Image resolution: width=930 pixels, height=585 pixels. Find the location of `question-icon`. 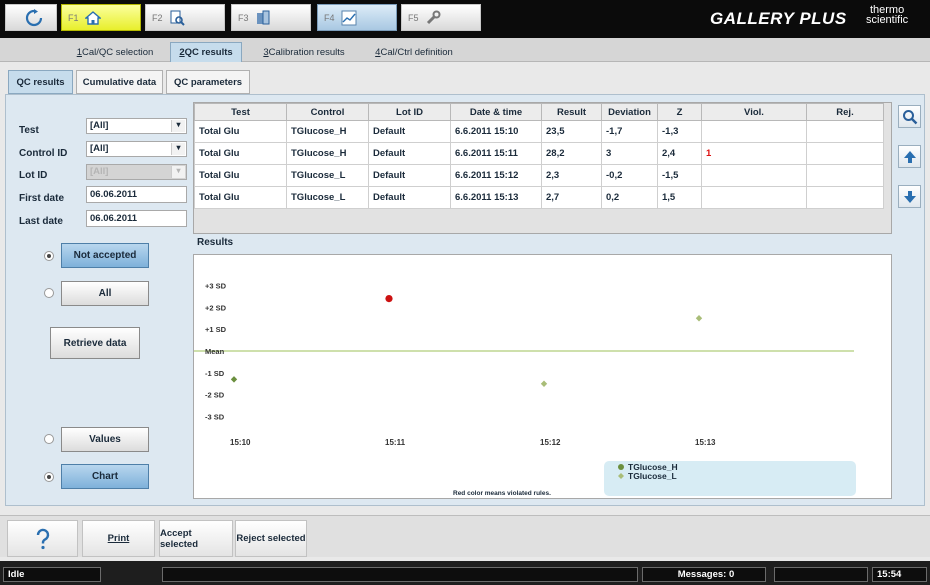

question-icon is located at coordinates (42, 538).